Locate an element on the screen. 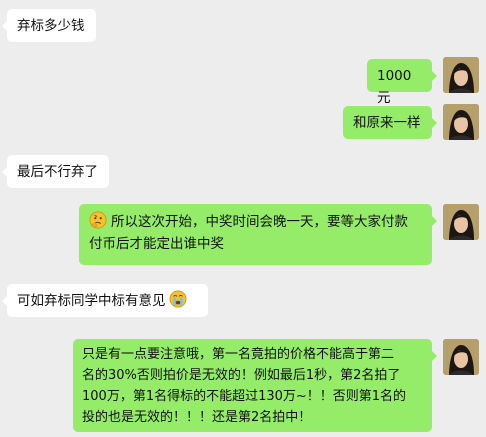 This screenshot has width=486, height=437. message-text: 1000元 is located at coordinates (394, 87).